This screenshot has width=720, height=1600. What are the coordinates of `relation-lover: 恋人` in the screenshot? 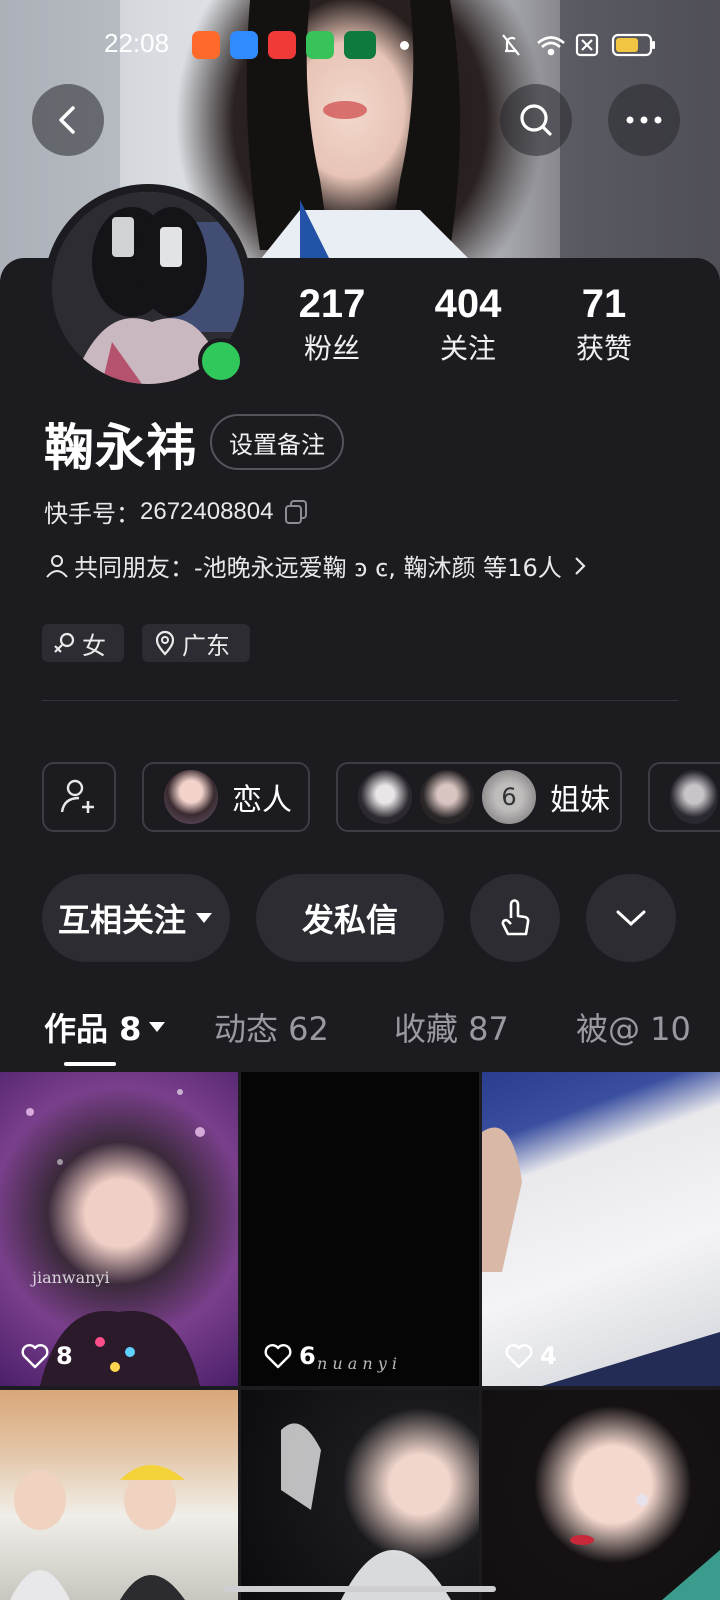 It's located at (226, 797).